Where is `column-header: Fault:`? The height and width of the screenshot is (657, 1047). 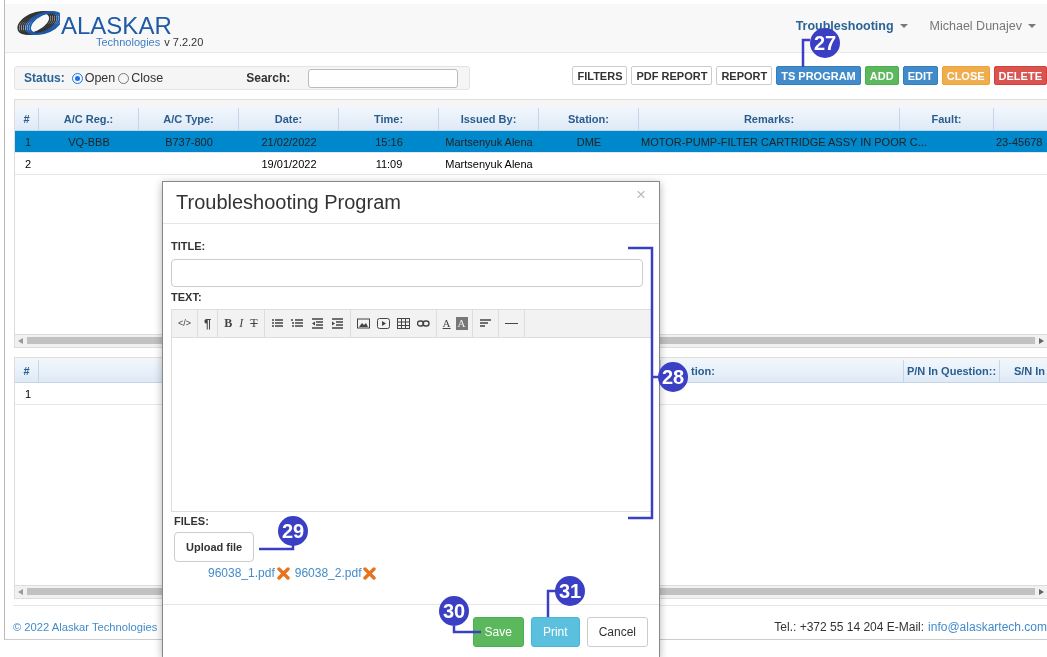 column-header: Fault: is located at coordinates (946, 119).